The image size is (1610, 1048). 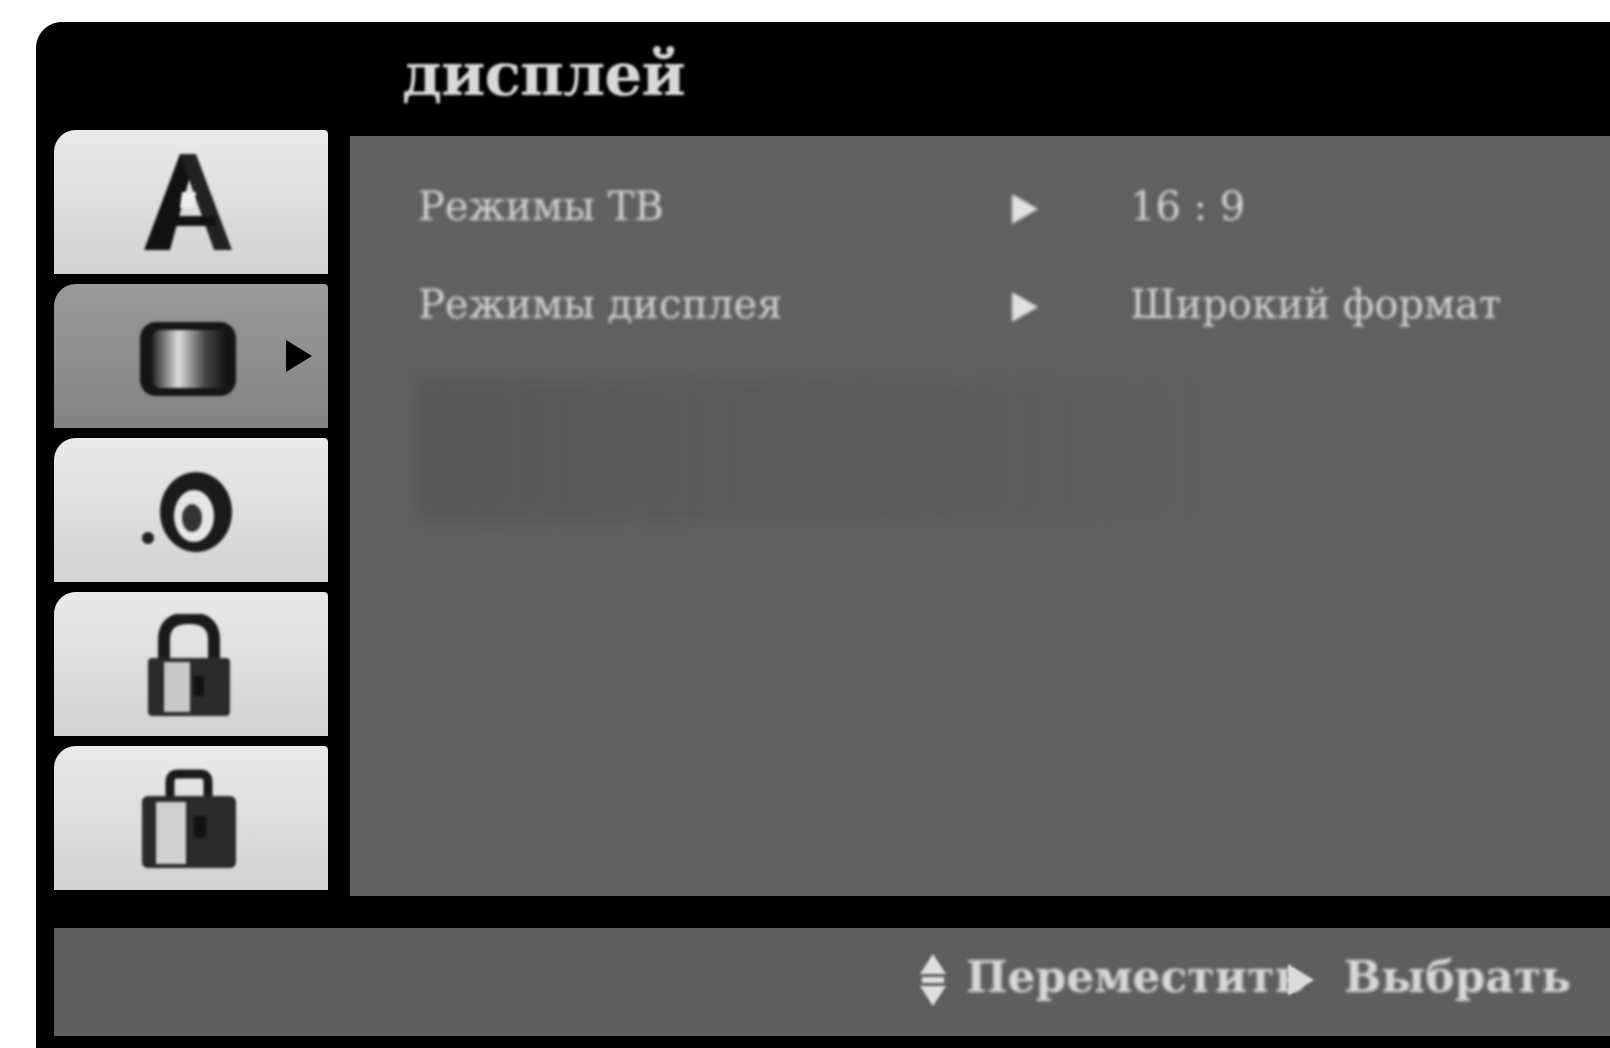 I want to click on enter-arrow-icon, so click(x=1301, y=980).